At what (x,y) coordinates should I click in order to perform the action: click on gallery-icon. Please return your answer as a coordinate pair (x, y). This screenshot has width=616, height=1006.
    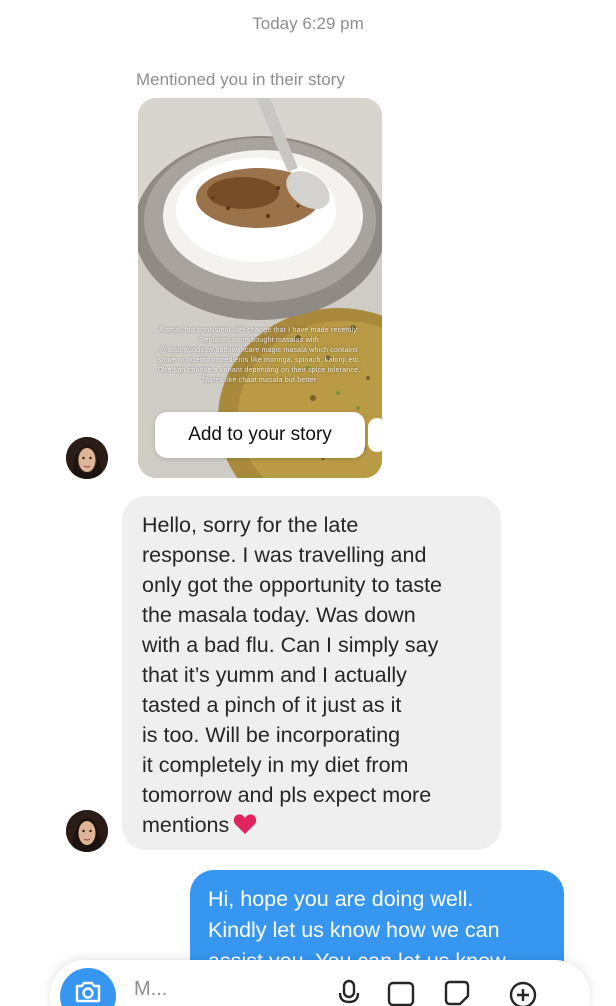
    Looking at the image, I should click on (401, 992).